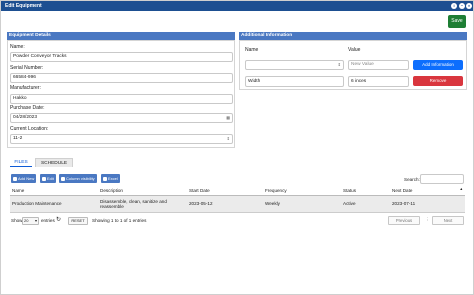  Describe the element at coordinates (30, 221) in the screenshot. I see `page-size-select: 20 ▾` at that location.